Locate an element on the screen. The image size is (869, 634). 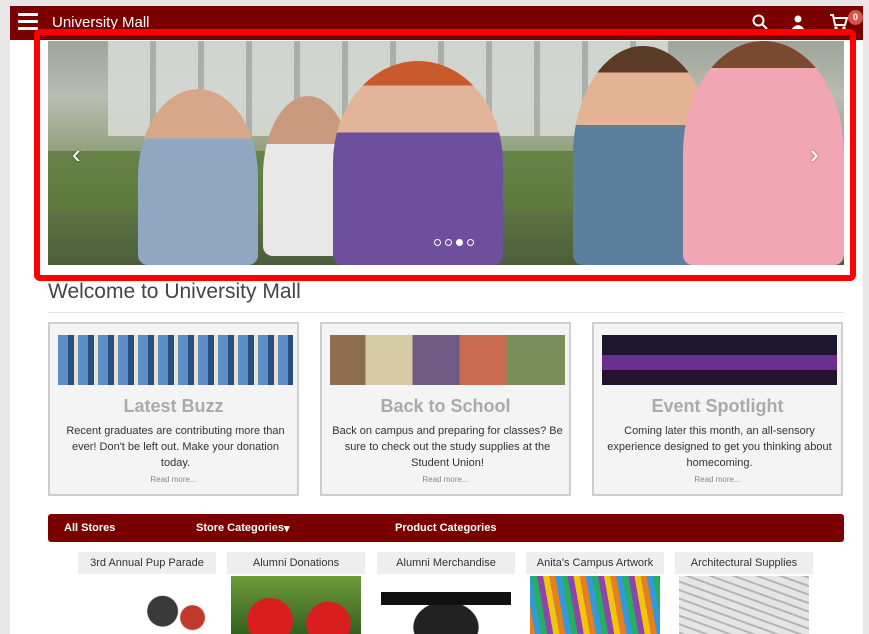
store-name: Alumni Donations is located at coordinates (296, 563).